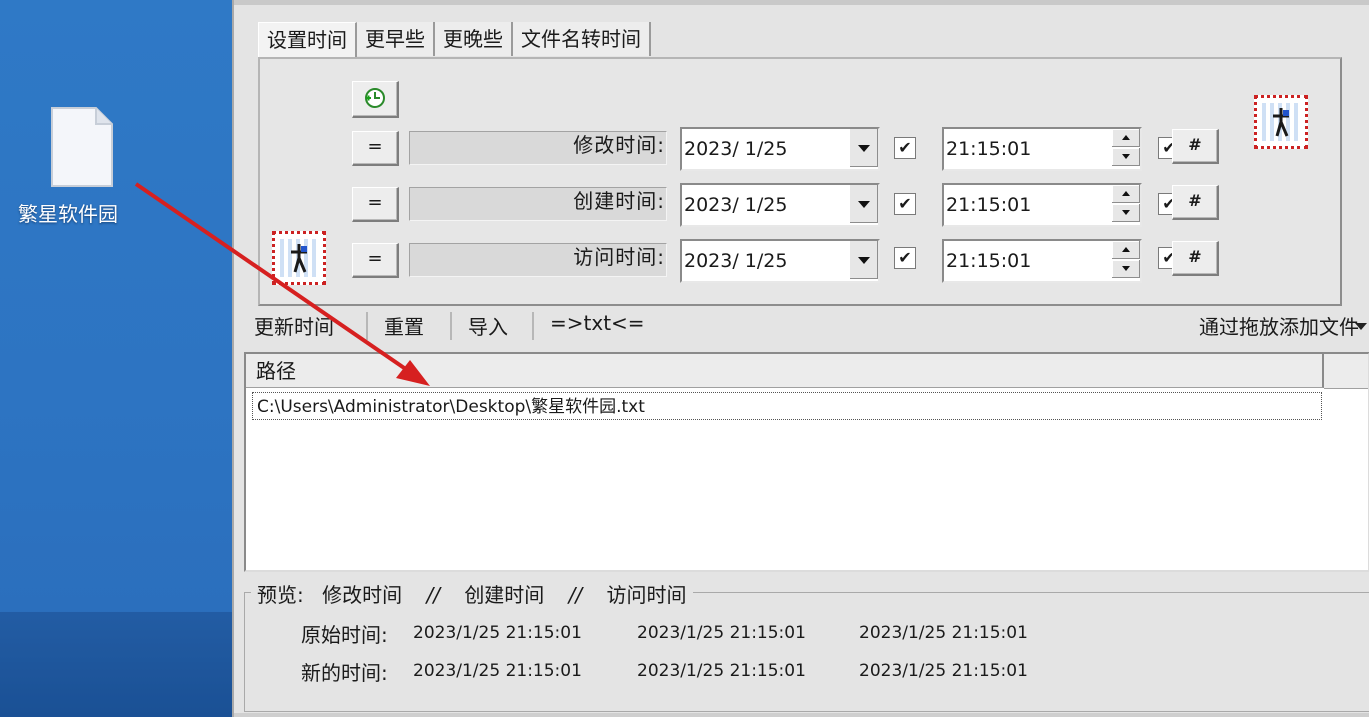 The height and width of the screenshot is (717, 1369). I want to click on original-modify-value: 2023/1/25 21:15:01, so click(497, 633).